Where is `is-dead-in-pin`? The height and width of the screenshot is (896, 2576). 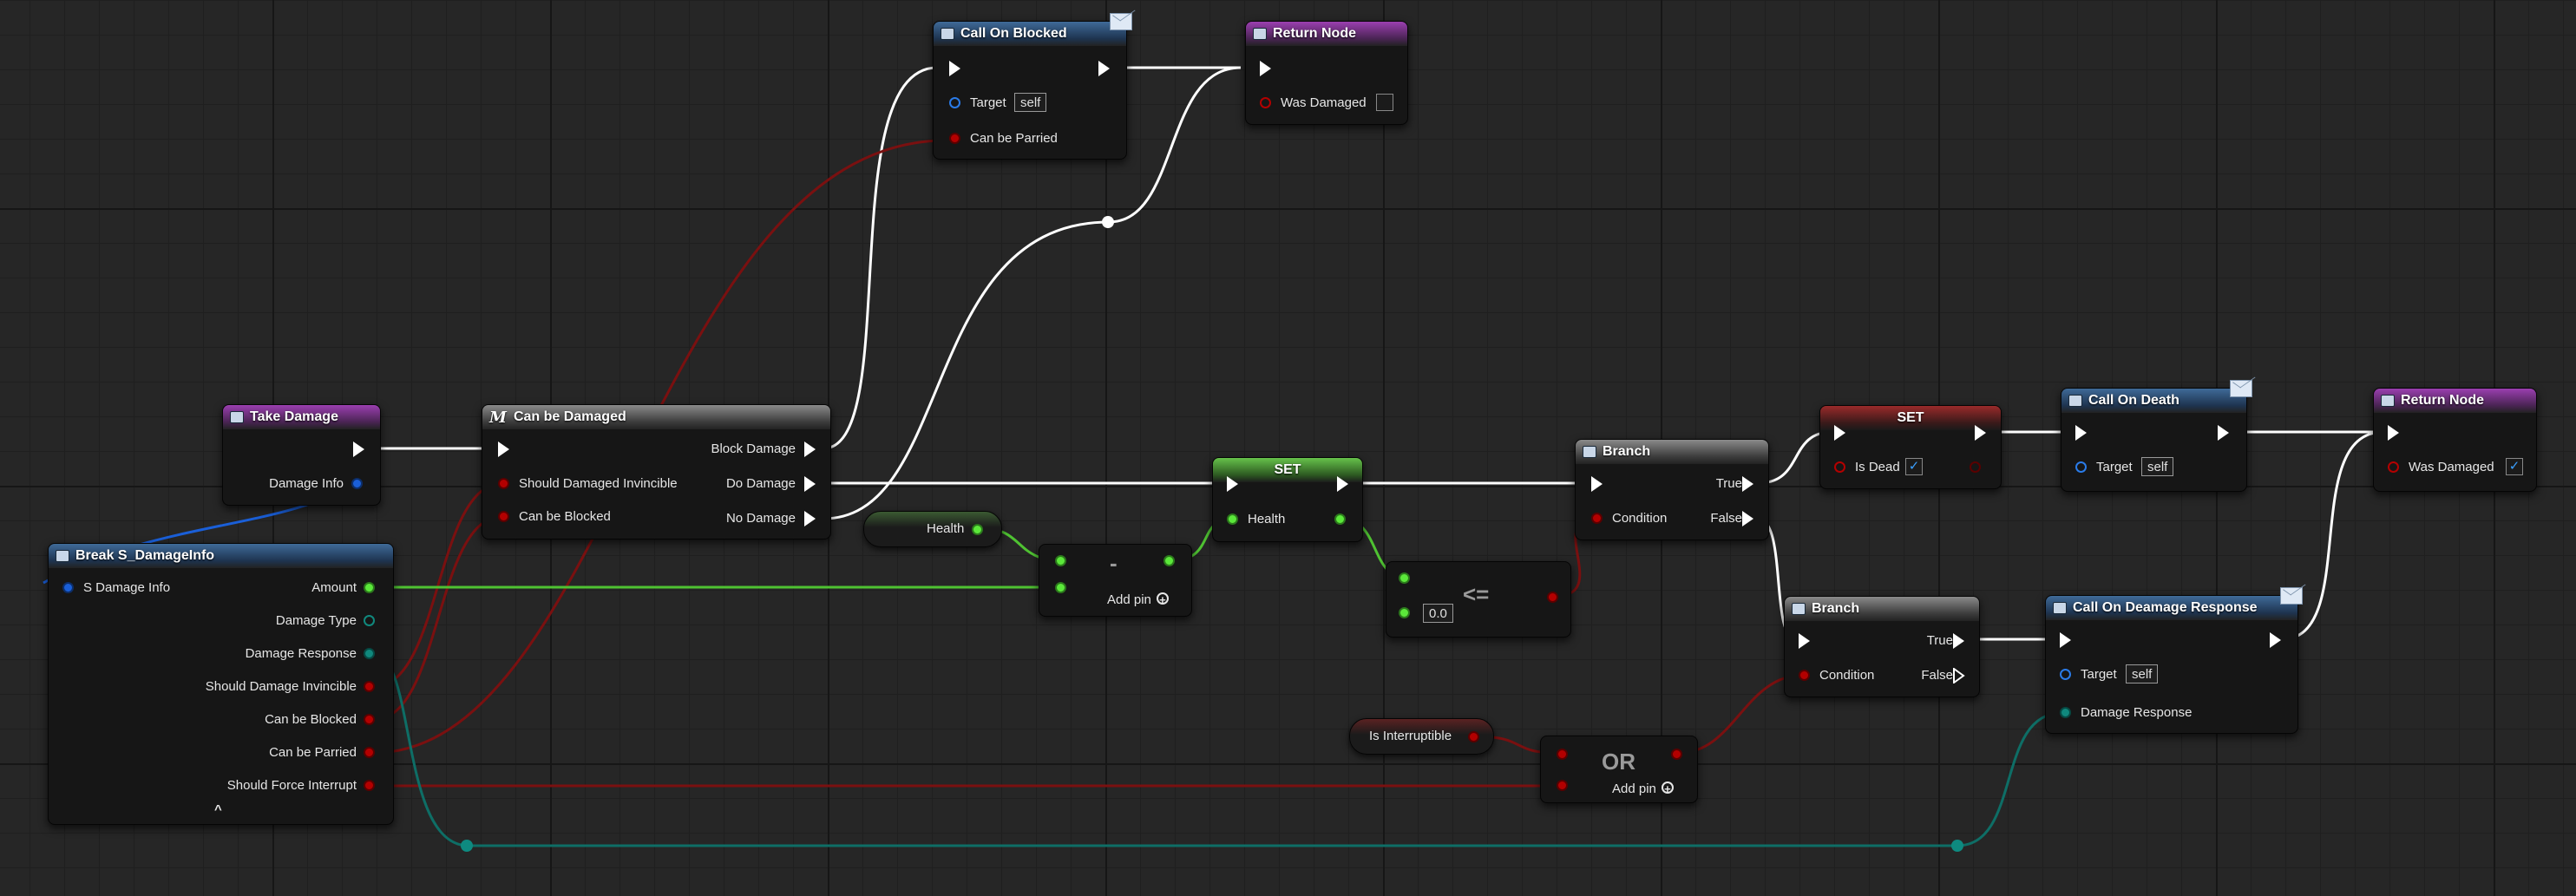 is-dead-in-pin is located at coordinates (1839, 467).